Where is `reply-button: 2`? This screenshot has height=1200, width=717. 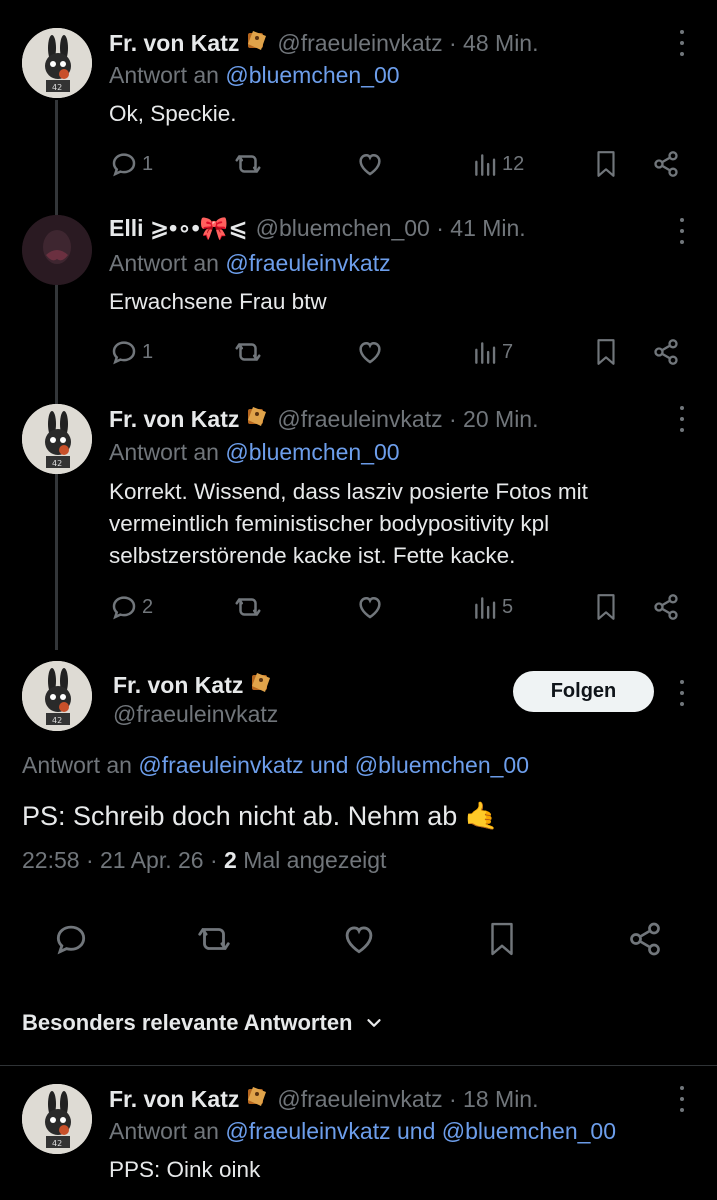
reply-button: 2 is located at coordinates (131, 607).